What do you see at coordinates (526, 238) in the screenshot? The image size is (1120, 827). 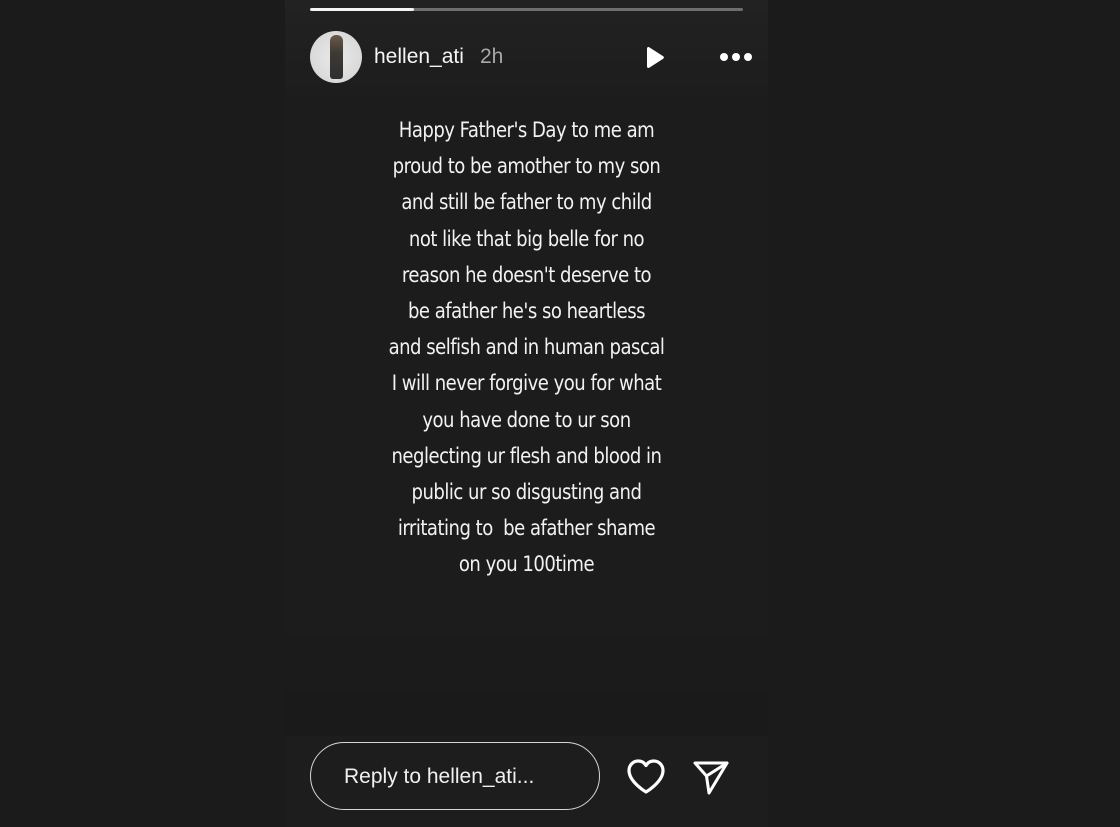 I see `story-text-line: not like that big belle for no` at bounding box center [526, 238].